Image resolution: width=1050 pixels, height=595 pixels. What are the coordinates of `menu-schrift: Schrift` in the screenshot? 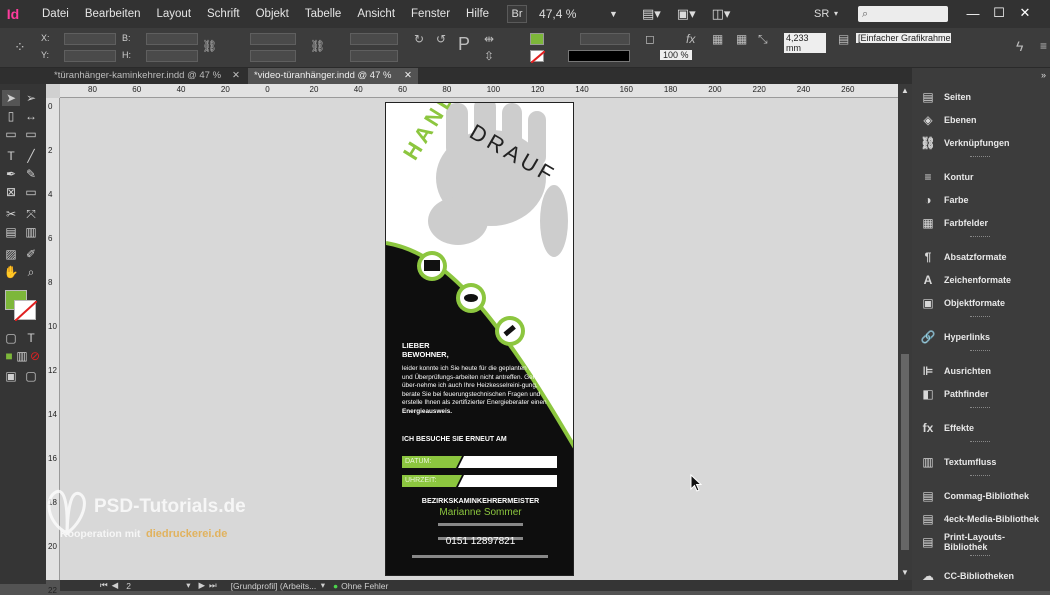 It's located at (223, 14).